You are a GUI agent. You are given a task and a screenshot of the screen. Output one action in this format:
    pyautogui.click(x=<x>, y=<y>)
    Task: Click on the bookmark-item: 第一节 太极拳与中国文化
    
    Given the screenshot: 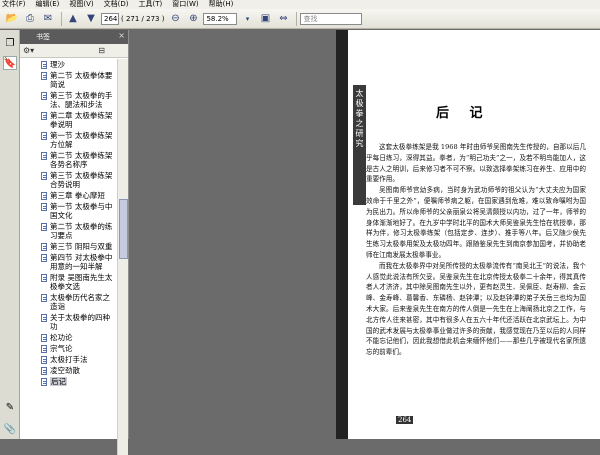 What is the action you would take?
    pyautogui.click(x=68, y=211)
    